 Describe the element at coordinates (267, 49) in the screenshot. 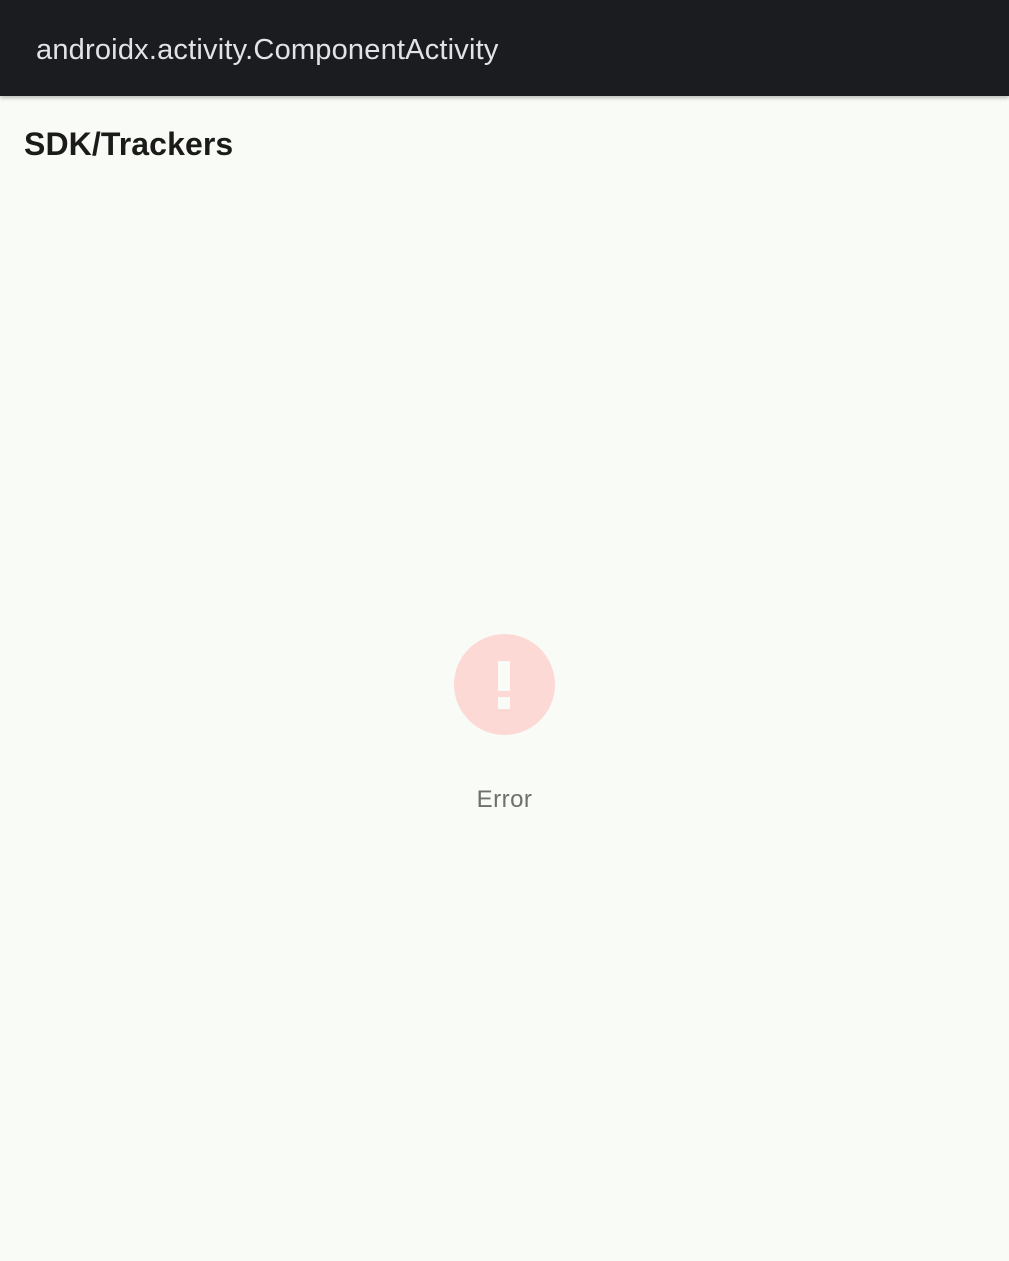

I see `app-bar-title: androidx.activity.ComponentActivity` at that location.